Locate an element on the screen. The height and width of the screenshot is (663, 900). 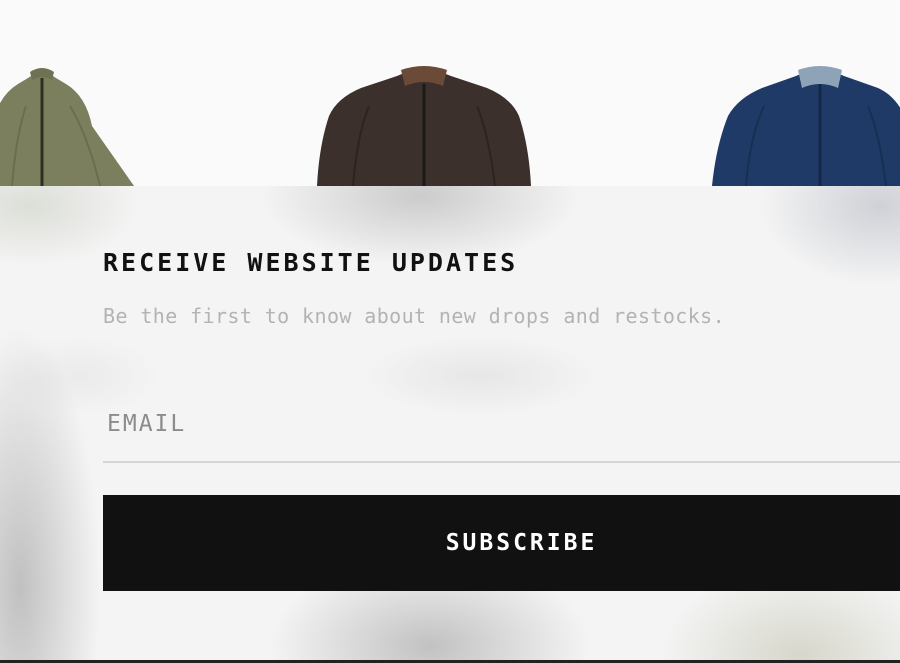
product-image-brown-jacket is located at coordinates (424, 126).